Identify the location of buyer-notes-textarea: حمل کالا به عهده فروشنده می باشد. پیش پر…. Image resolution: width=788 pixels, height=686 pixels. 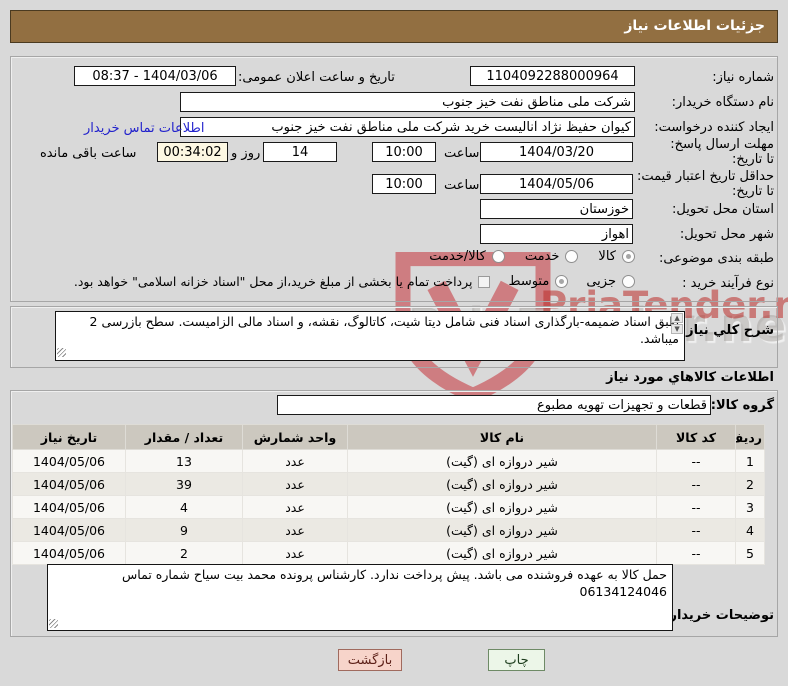
(360, 597).